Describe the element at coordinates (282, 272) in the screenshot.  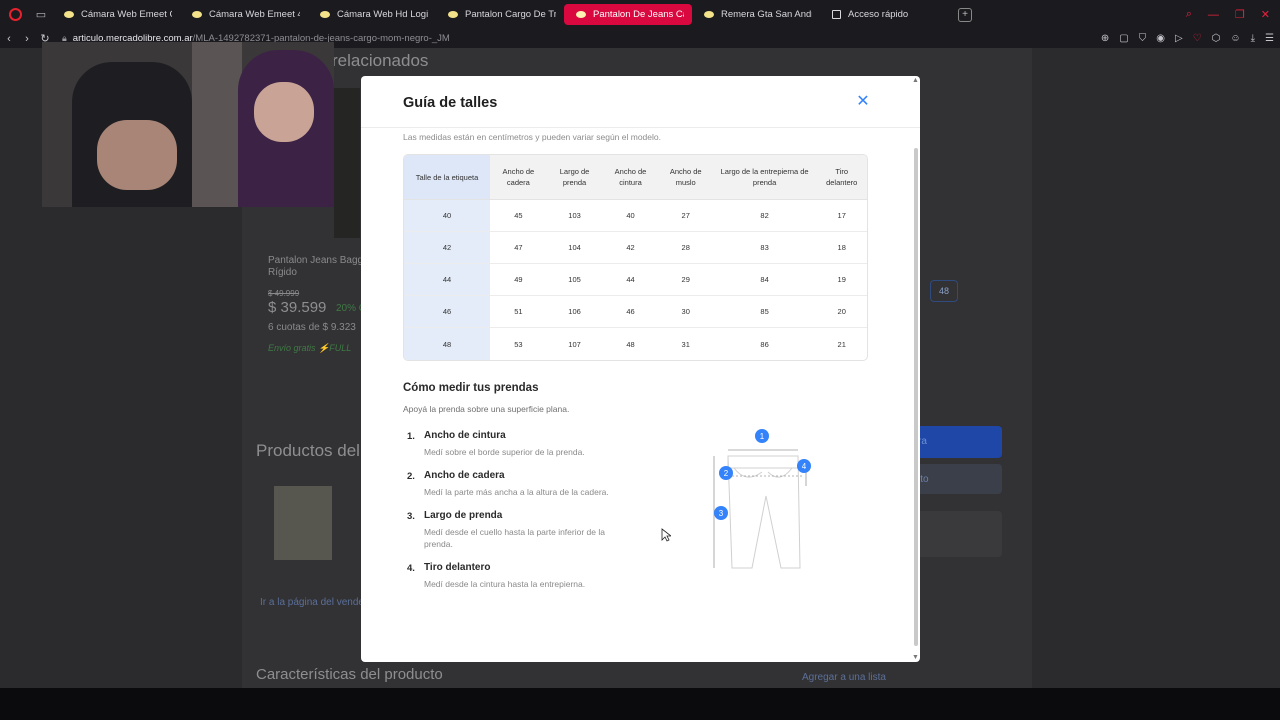
I see `related-product-name-2: Rígido` at that location.